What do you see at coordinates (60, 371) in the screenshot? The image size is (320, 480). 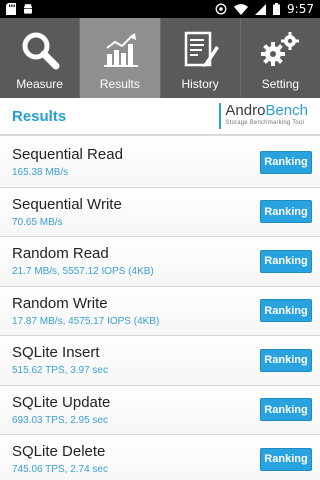 I see `result-value: 515.62 TPS, 3.97 sec` at bounding box center [60, 371].